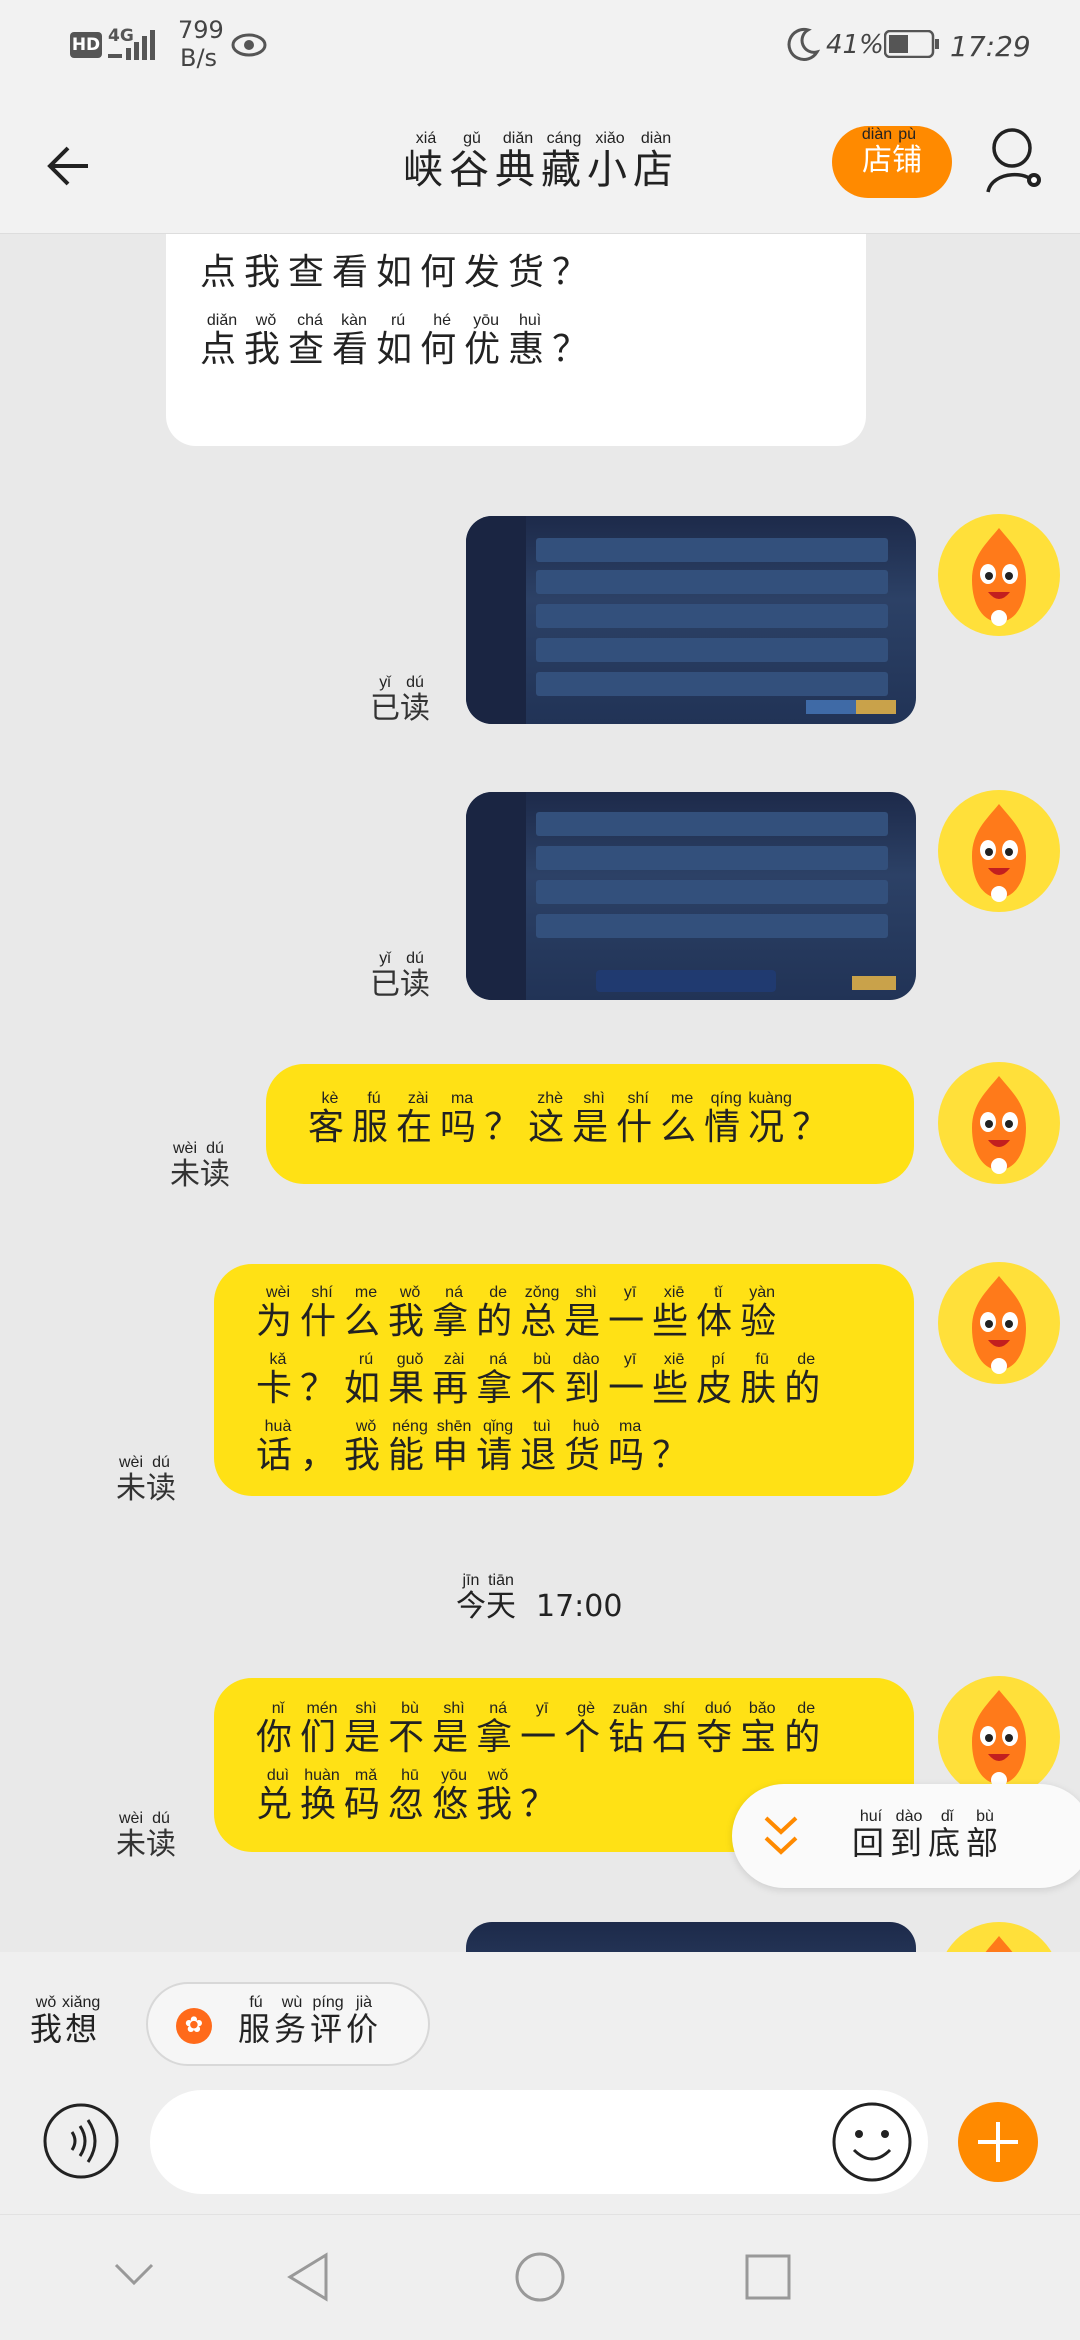  I want to click on service-char: 价jià, so click(364, 2021).